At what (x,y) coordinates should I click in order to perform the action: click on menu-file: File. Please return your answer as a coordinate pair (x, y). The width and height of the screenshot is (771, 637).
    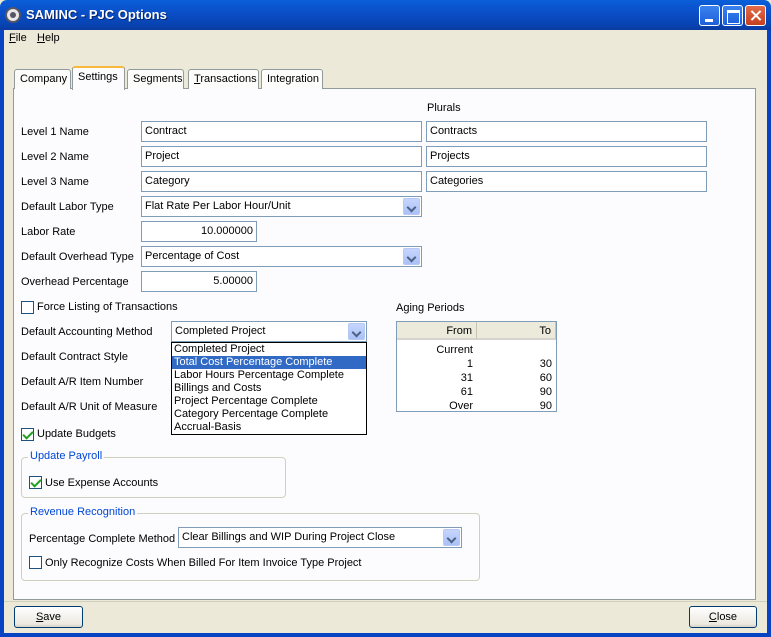
    Looking at the image, I should click on (18, 38).